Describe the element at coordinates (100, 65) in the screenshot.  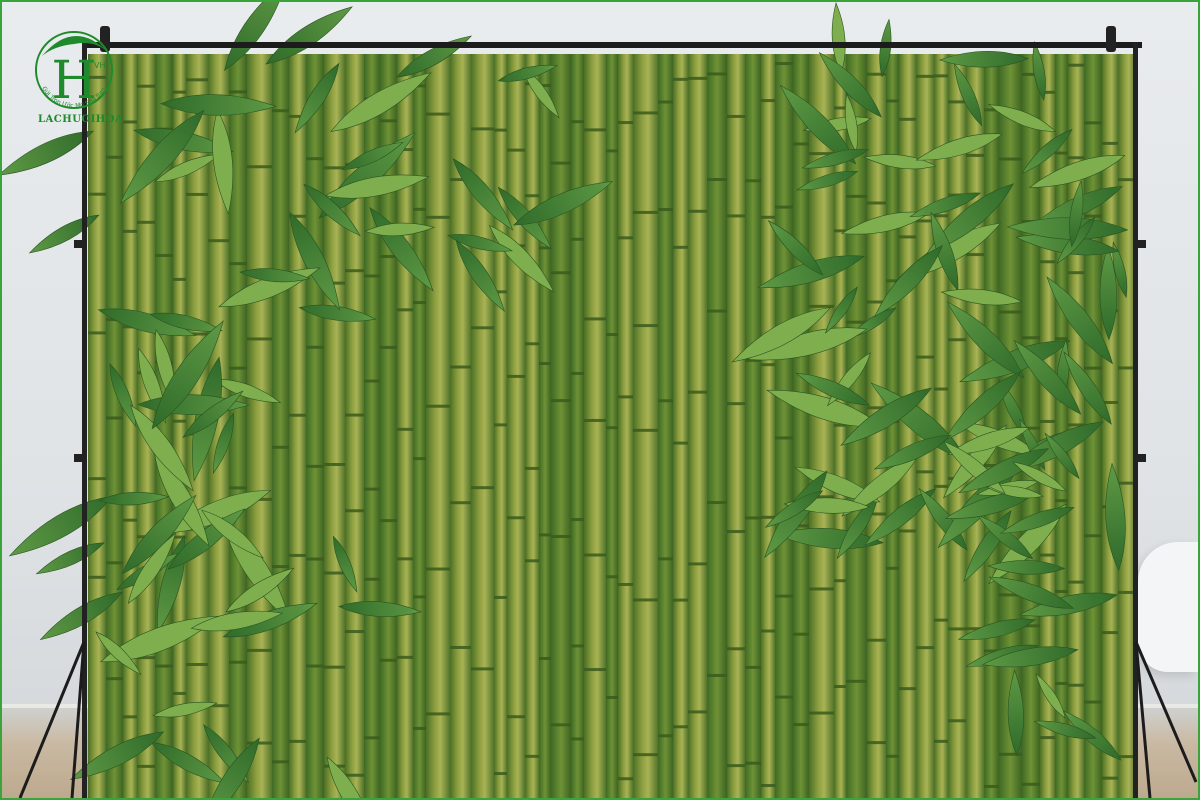
I see `logo-small-mark: VH` at that location.